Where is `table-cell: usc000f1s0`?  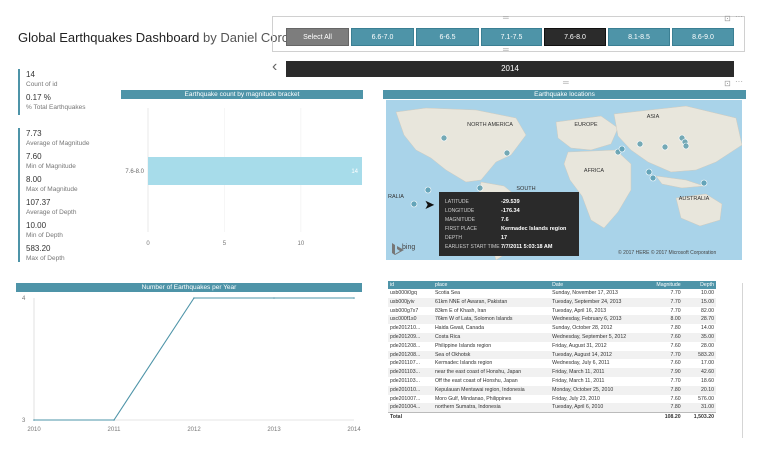 table-cell: usc000f1s0 is located at coordinates (410, 320).